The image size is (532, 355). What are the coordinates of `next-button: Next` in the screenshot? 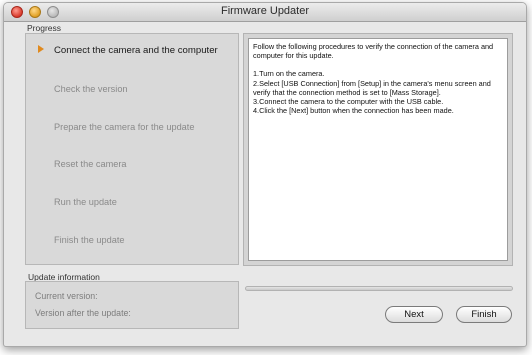 It's located at (414, 314).